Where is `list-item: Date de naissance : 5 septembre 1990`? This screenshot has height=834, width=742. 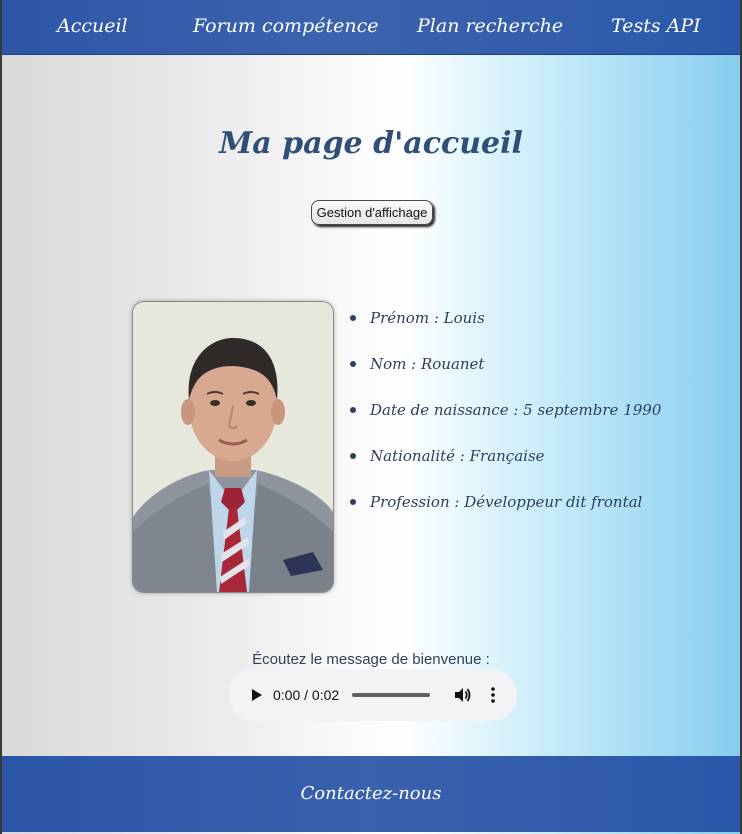 list-item: Date de naissance : 5 septembre 1990 is located at coordinates (504, 410).